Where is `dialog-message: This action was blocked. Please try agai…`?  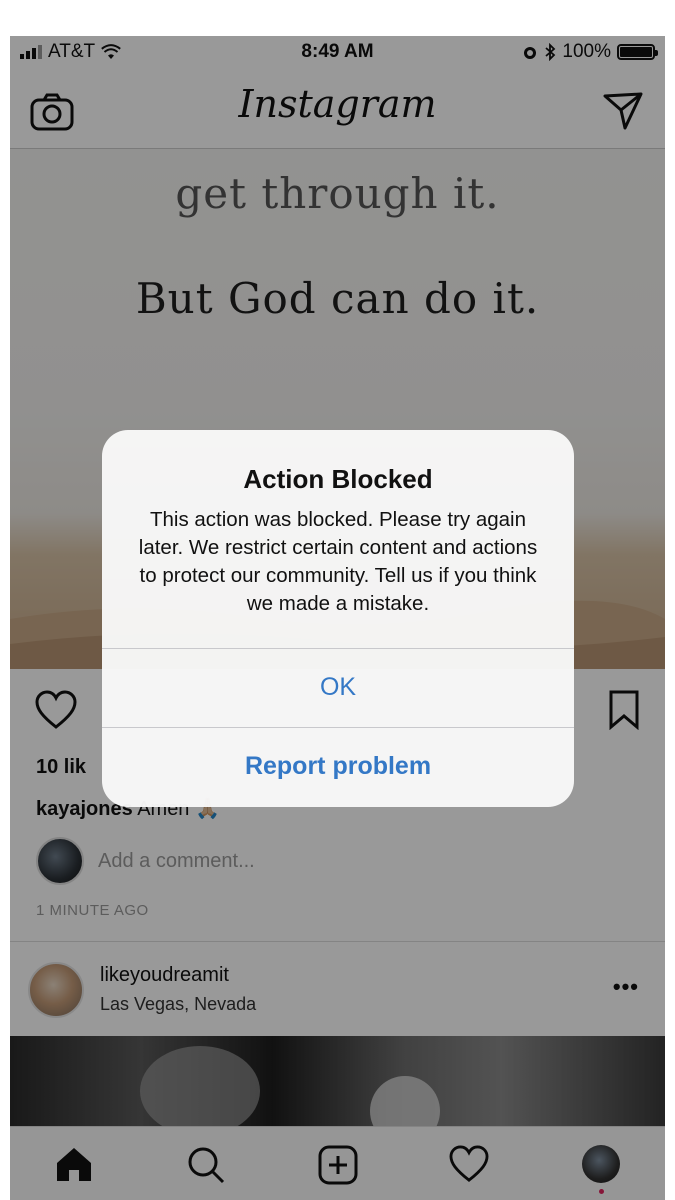 dialog-message: This action was blocked. Please try agai… is located at coordinates (338, 561).